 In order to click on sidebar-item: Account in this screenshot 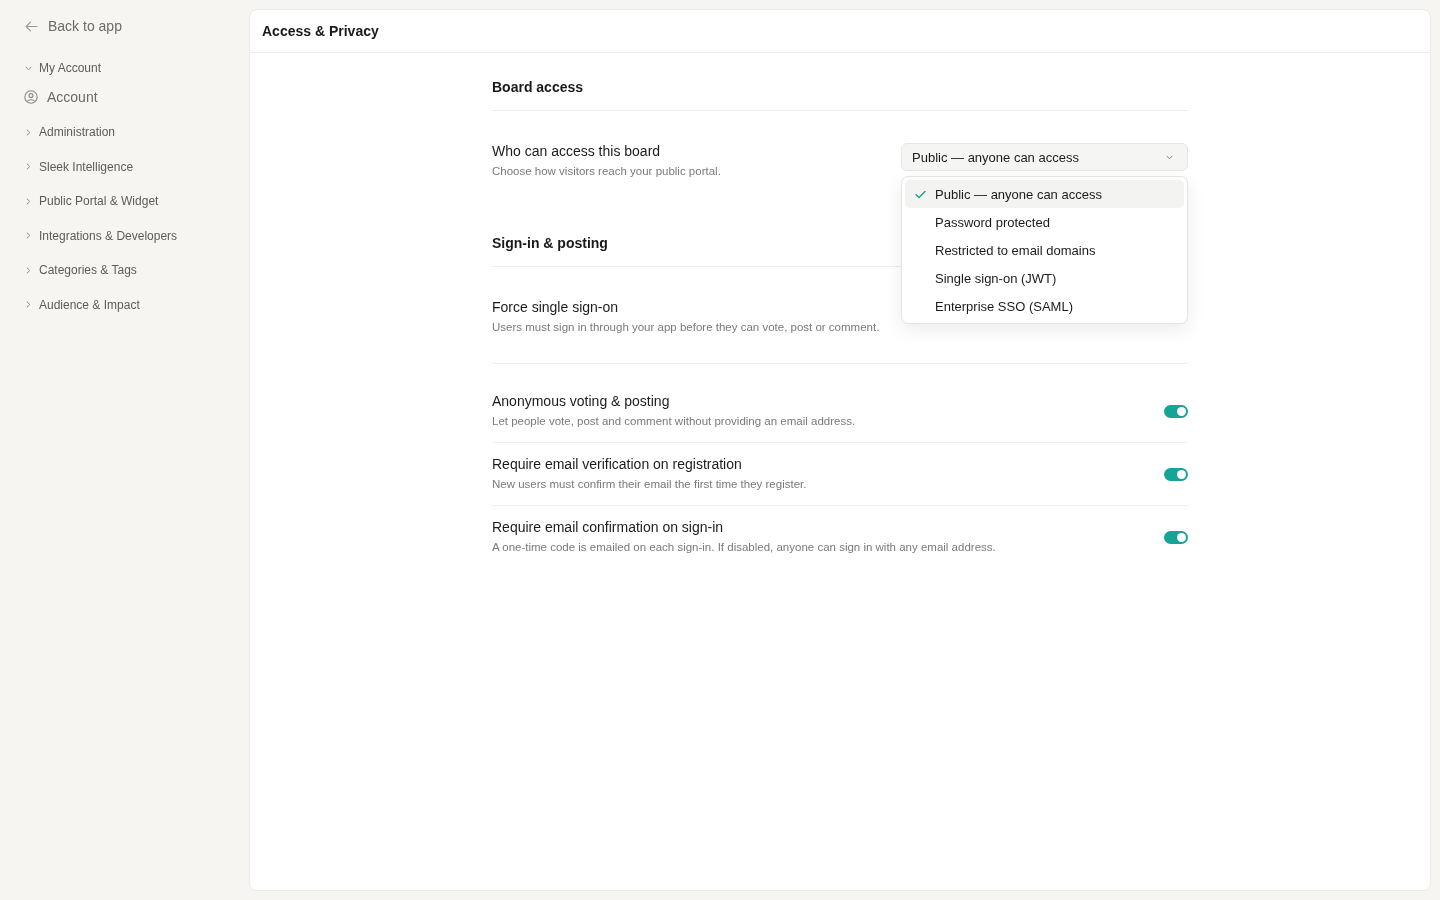, I will do `click(60, 97)`.